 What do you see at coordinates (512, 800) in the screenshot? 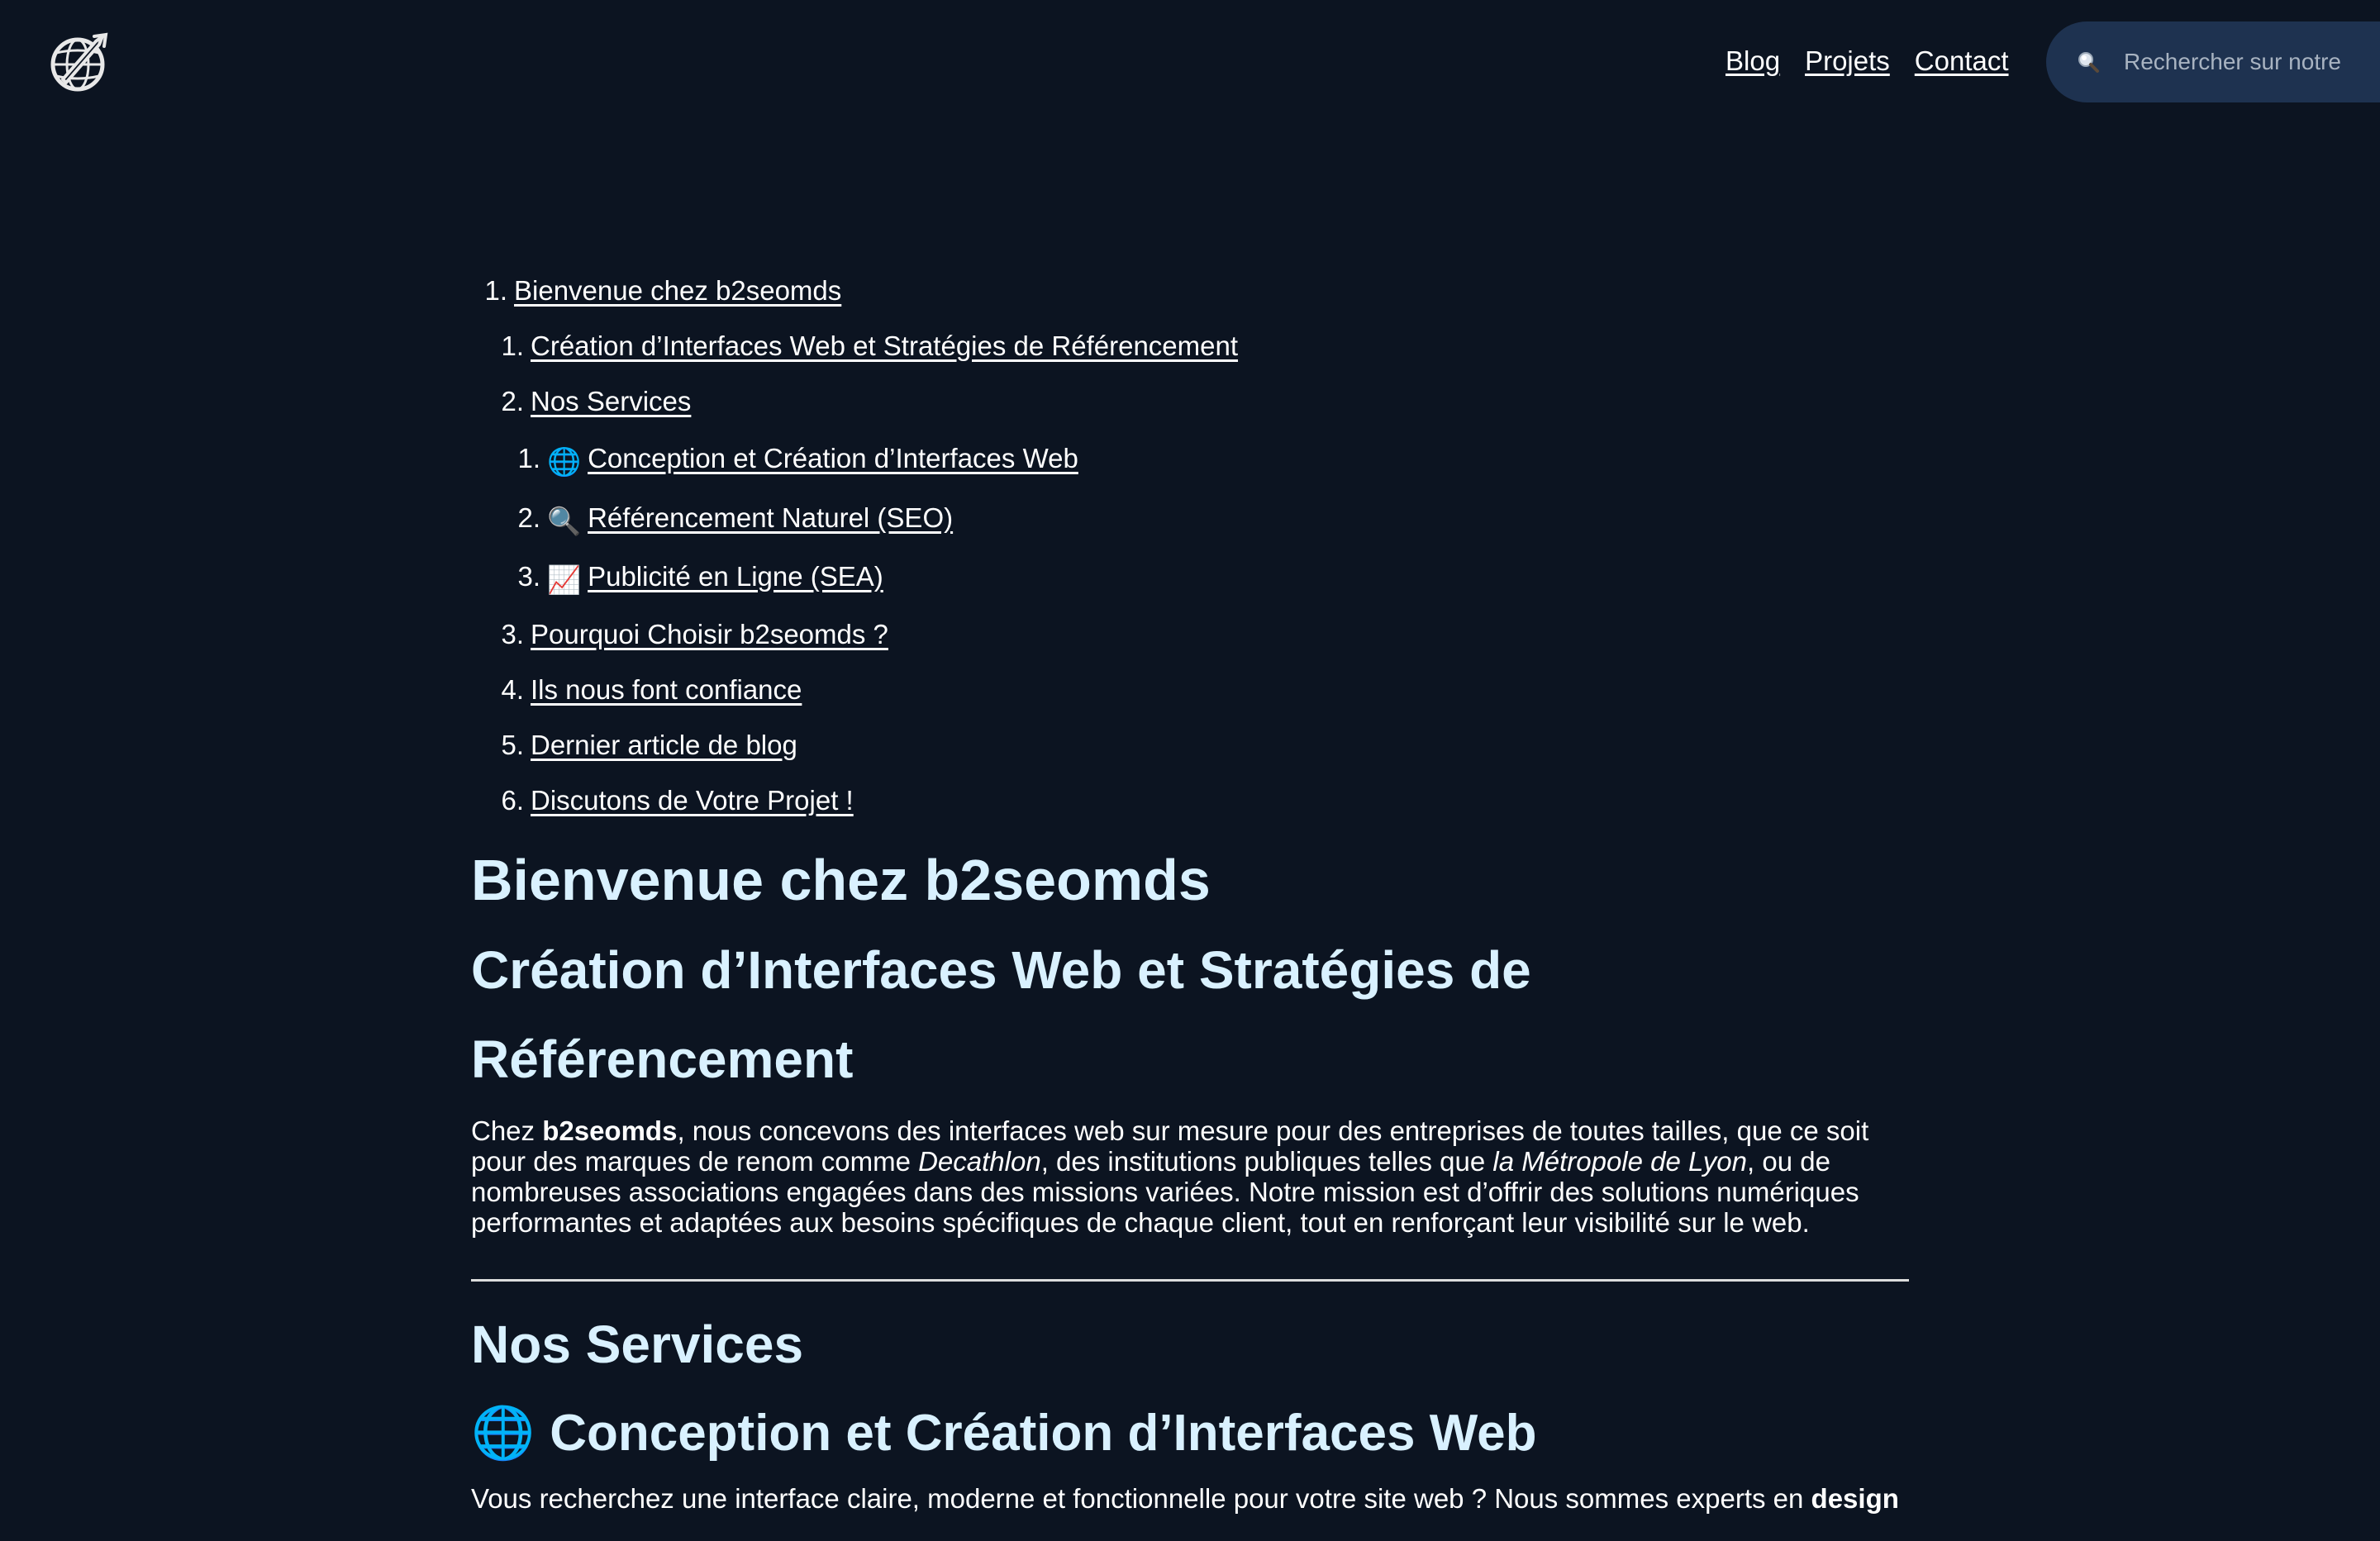
I see `toc-number: 6.` at bounding box center [512, 800].